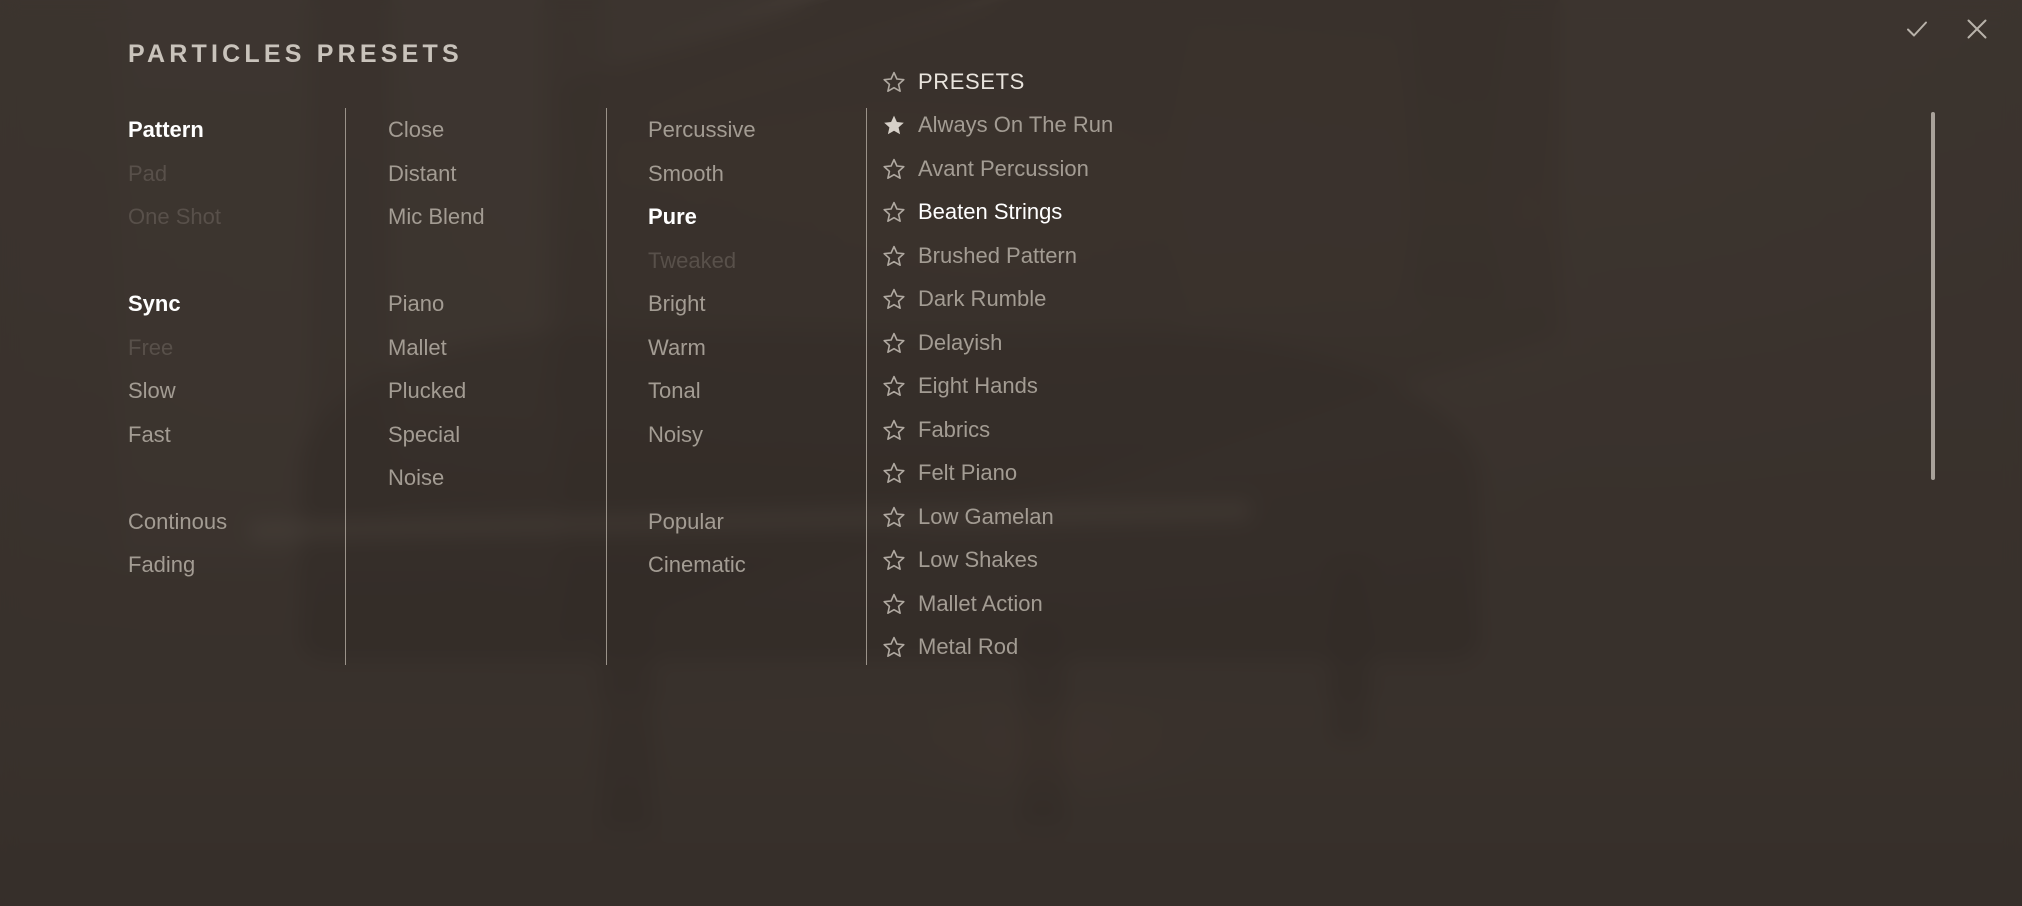  Describe the element at coordinates (1947, 29) in the screenshot. I see `window-controls` at that location.